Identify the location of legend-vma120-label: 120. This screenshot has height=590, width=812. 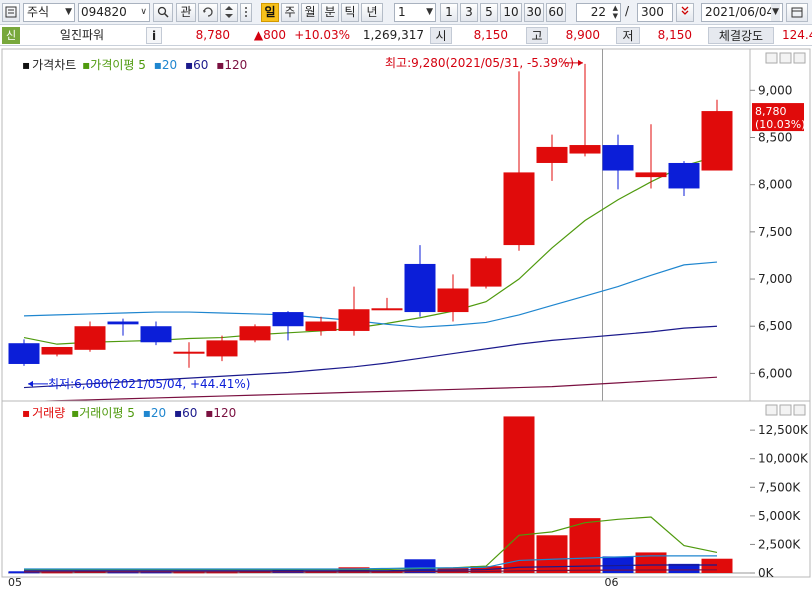
(225, 413).